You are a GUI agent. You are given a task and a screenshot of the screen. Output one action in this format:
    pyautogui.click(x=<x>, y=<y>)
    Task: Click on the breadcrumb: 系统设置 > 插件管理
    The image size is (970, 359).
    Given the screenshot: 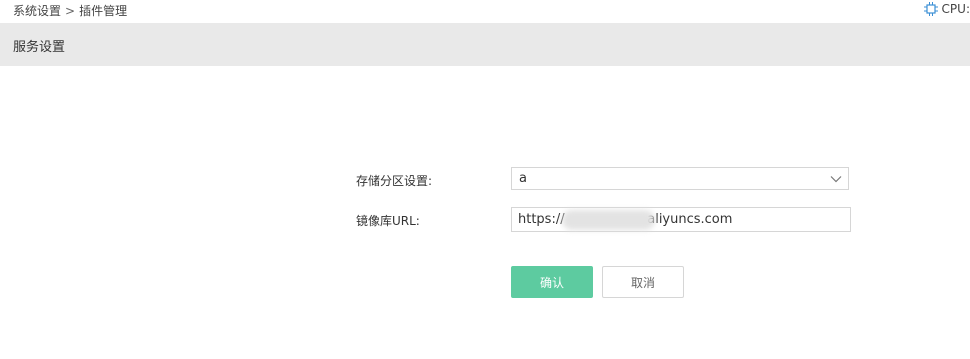 What is the action you would take?
    pyautogui.click(x=70, y=10)
    